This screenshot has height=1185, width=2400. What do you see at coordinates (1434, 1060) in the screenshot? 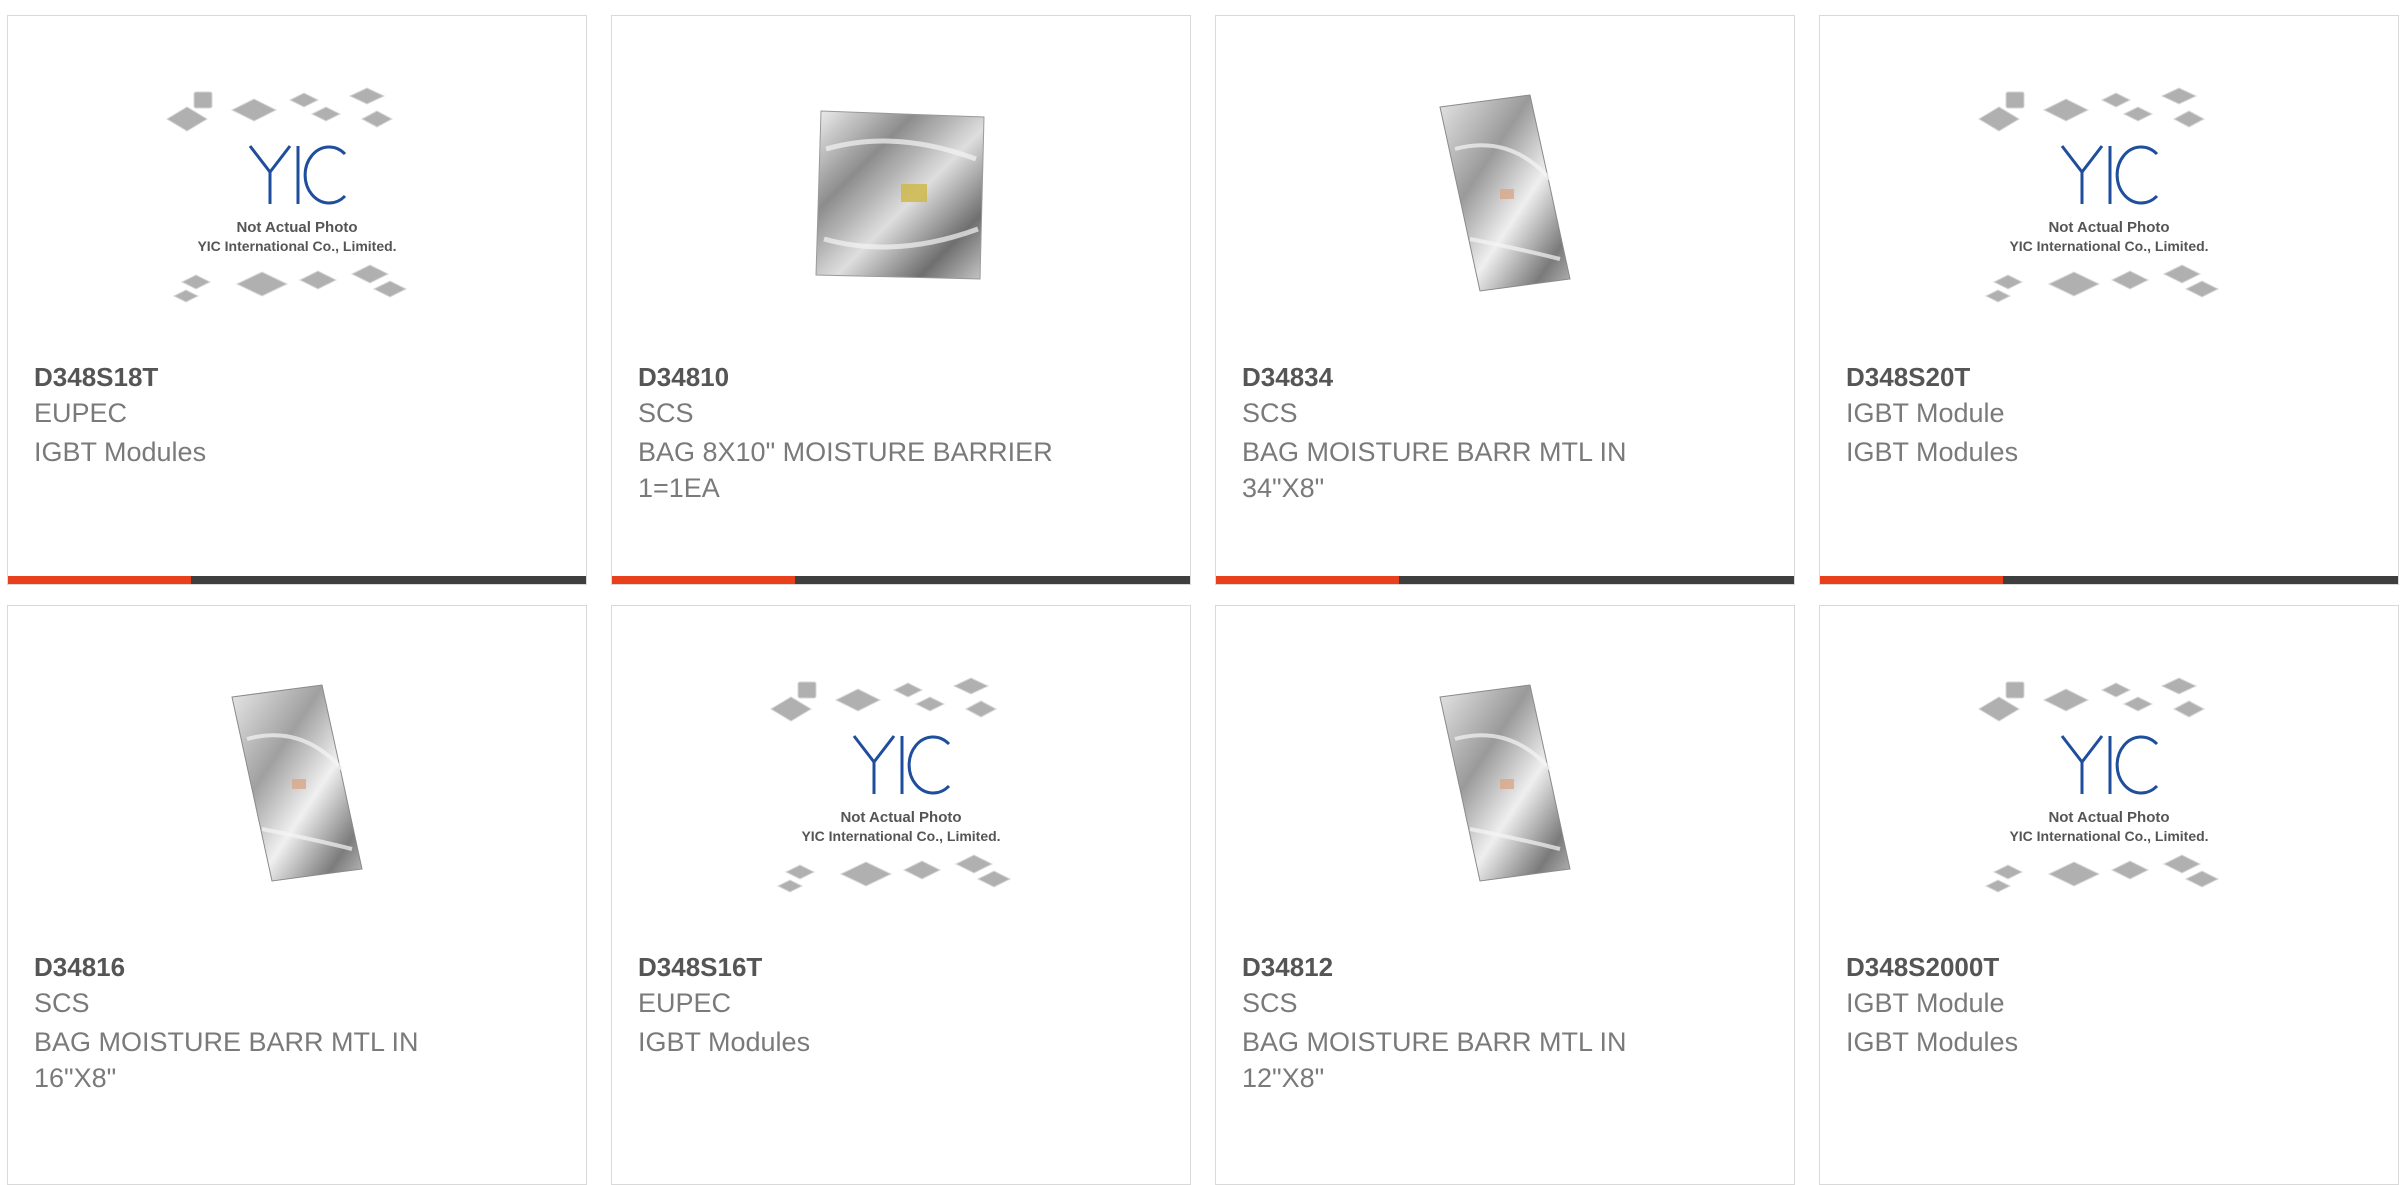
I see `description: BAG MOISTURE BARR MTL IN 12"X8"` at bounding box center [1434, 1060].